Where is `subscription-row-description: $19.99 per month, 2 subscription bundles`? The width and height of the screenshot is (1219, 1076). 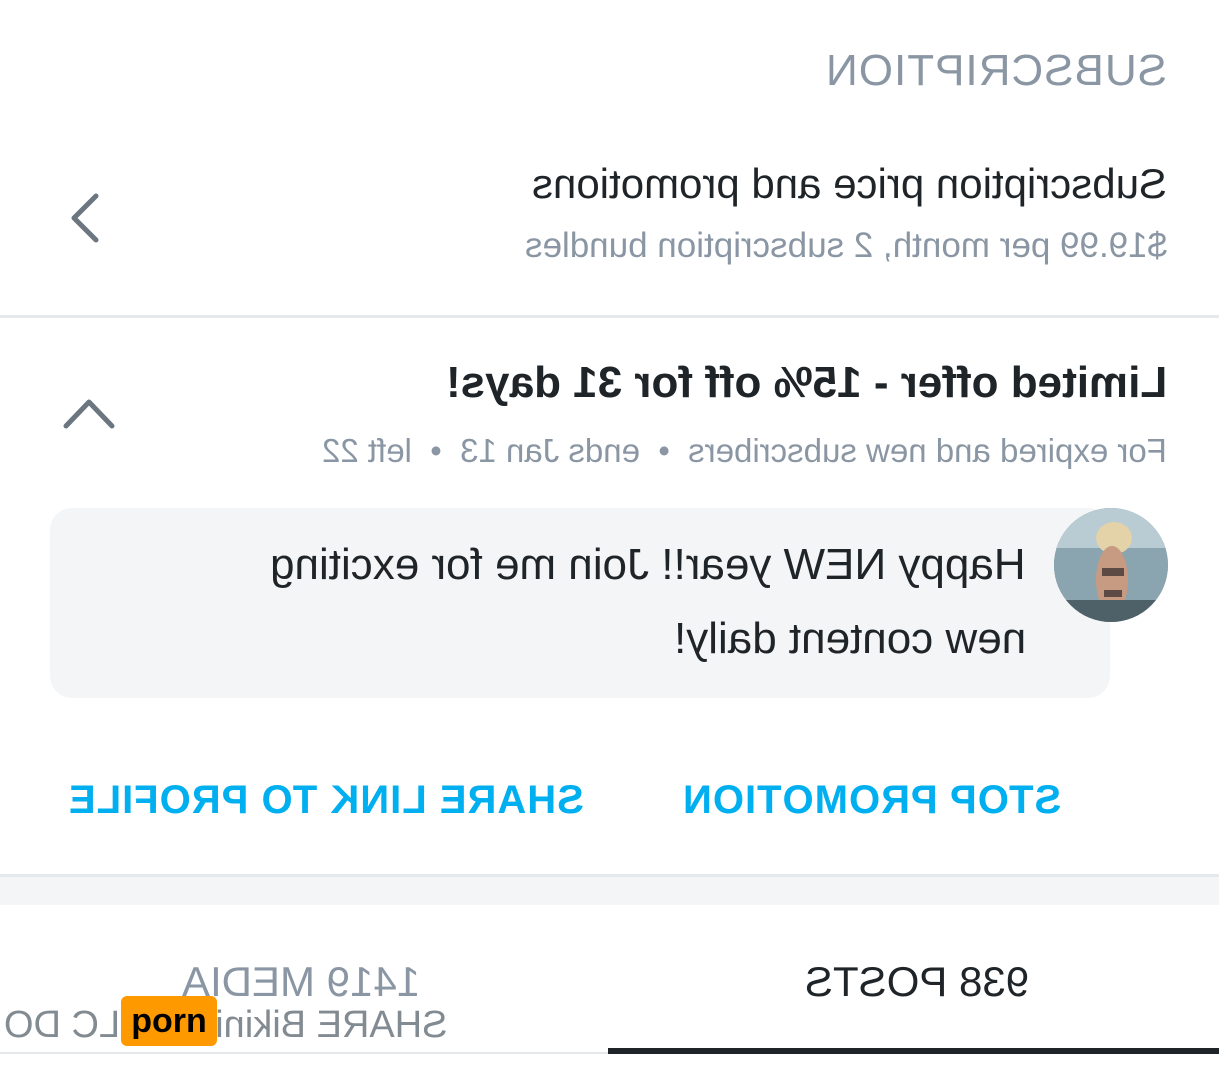 subscription-row-description: $19.99 per month, 2 subscription bundles is located at coordinates (845, 245).